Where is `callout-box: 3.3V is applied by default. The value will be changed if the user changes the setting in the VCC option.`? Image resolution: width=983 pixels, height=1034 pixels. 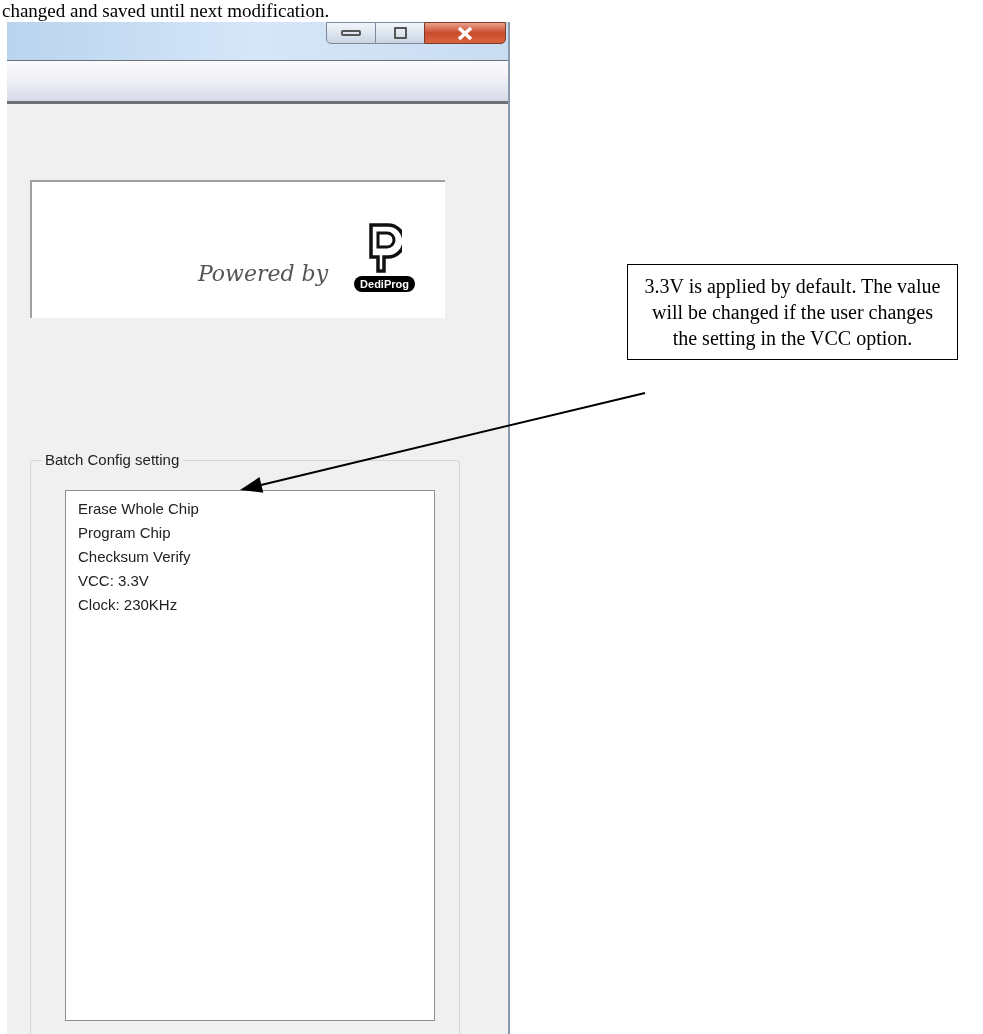 callout-box: 3.3V is applied by default. The value will be changed if the user changes the setting in the VCC option. is located at coordinates (792, 312).